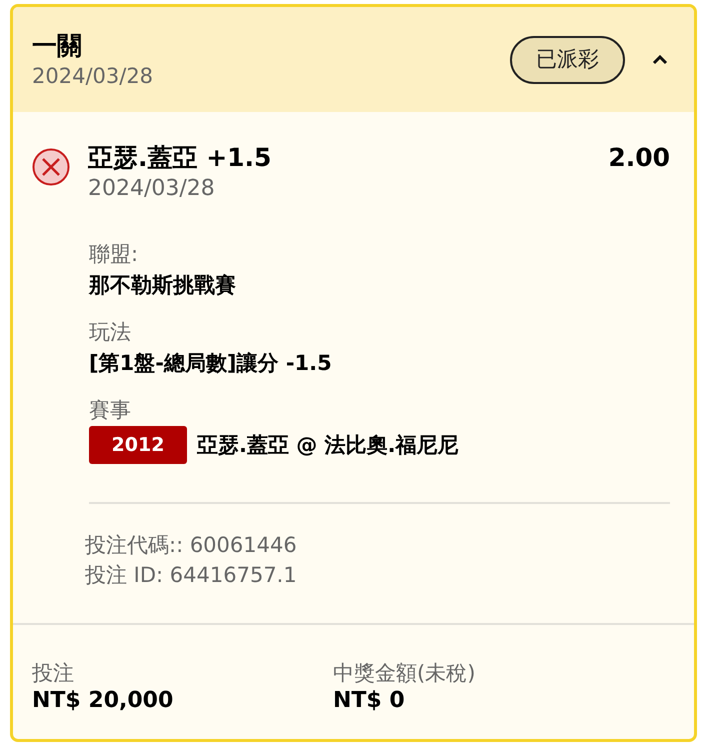 The height and width of the screenshot is (745, 707). What do you see at coordinates (180, 158) in the screenshot?
I see `selection-name: 亞瑟.蓋亞 +1.5` at bounding box center [180, 158].